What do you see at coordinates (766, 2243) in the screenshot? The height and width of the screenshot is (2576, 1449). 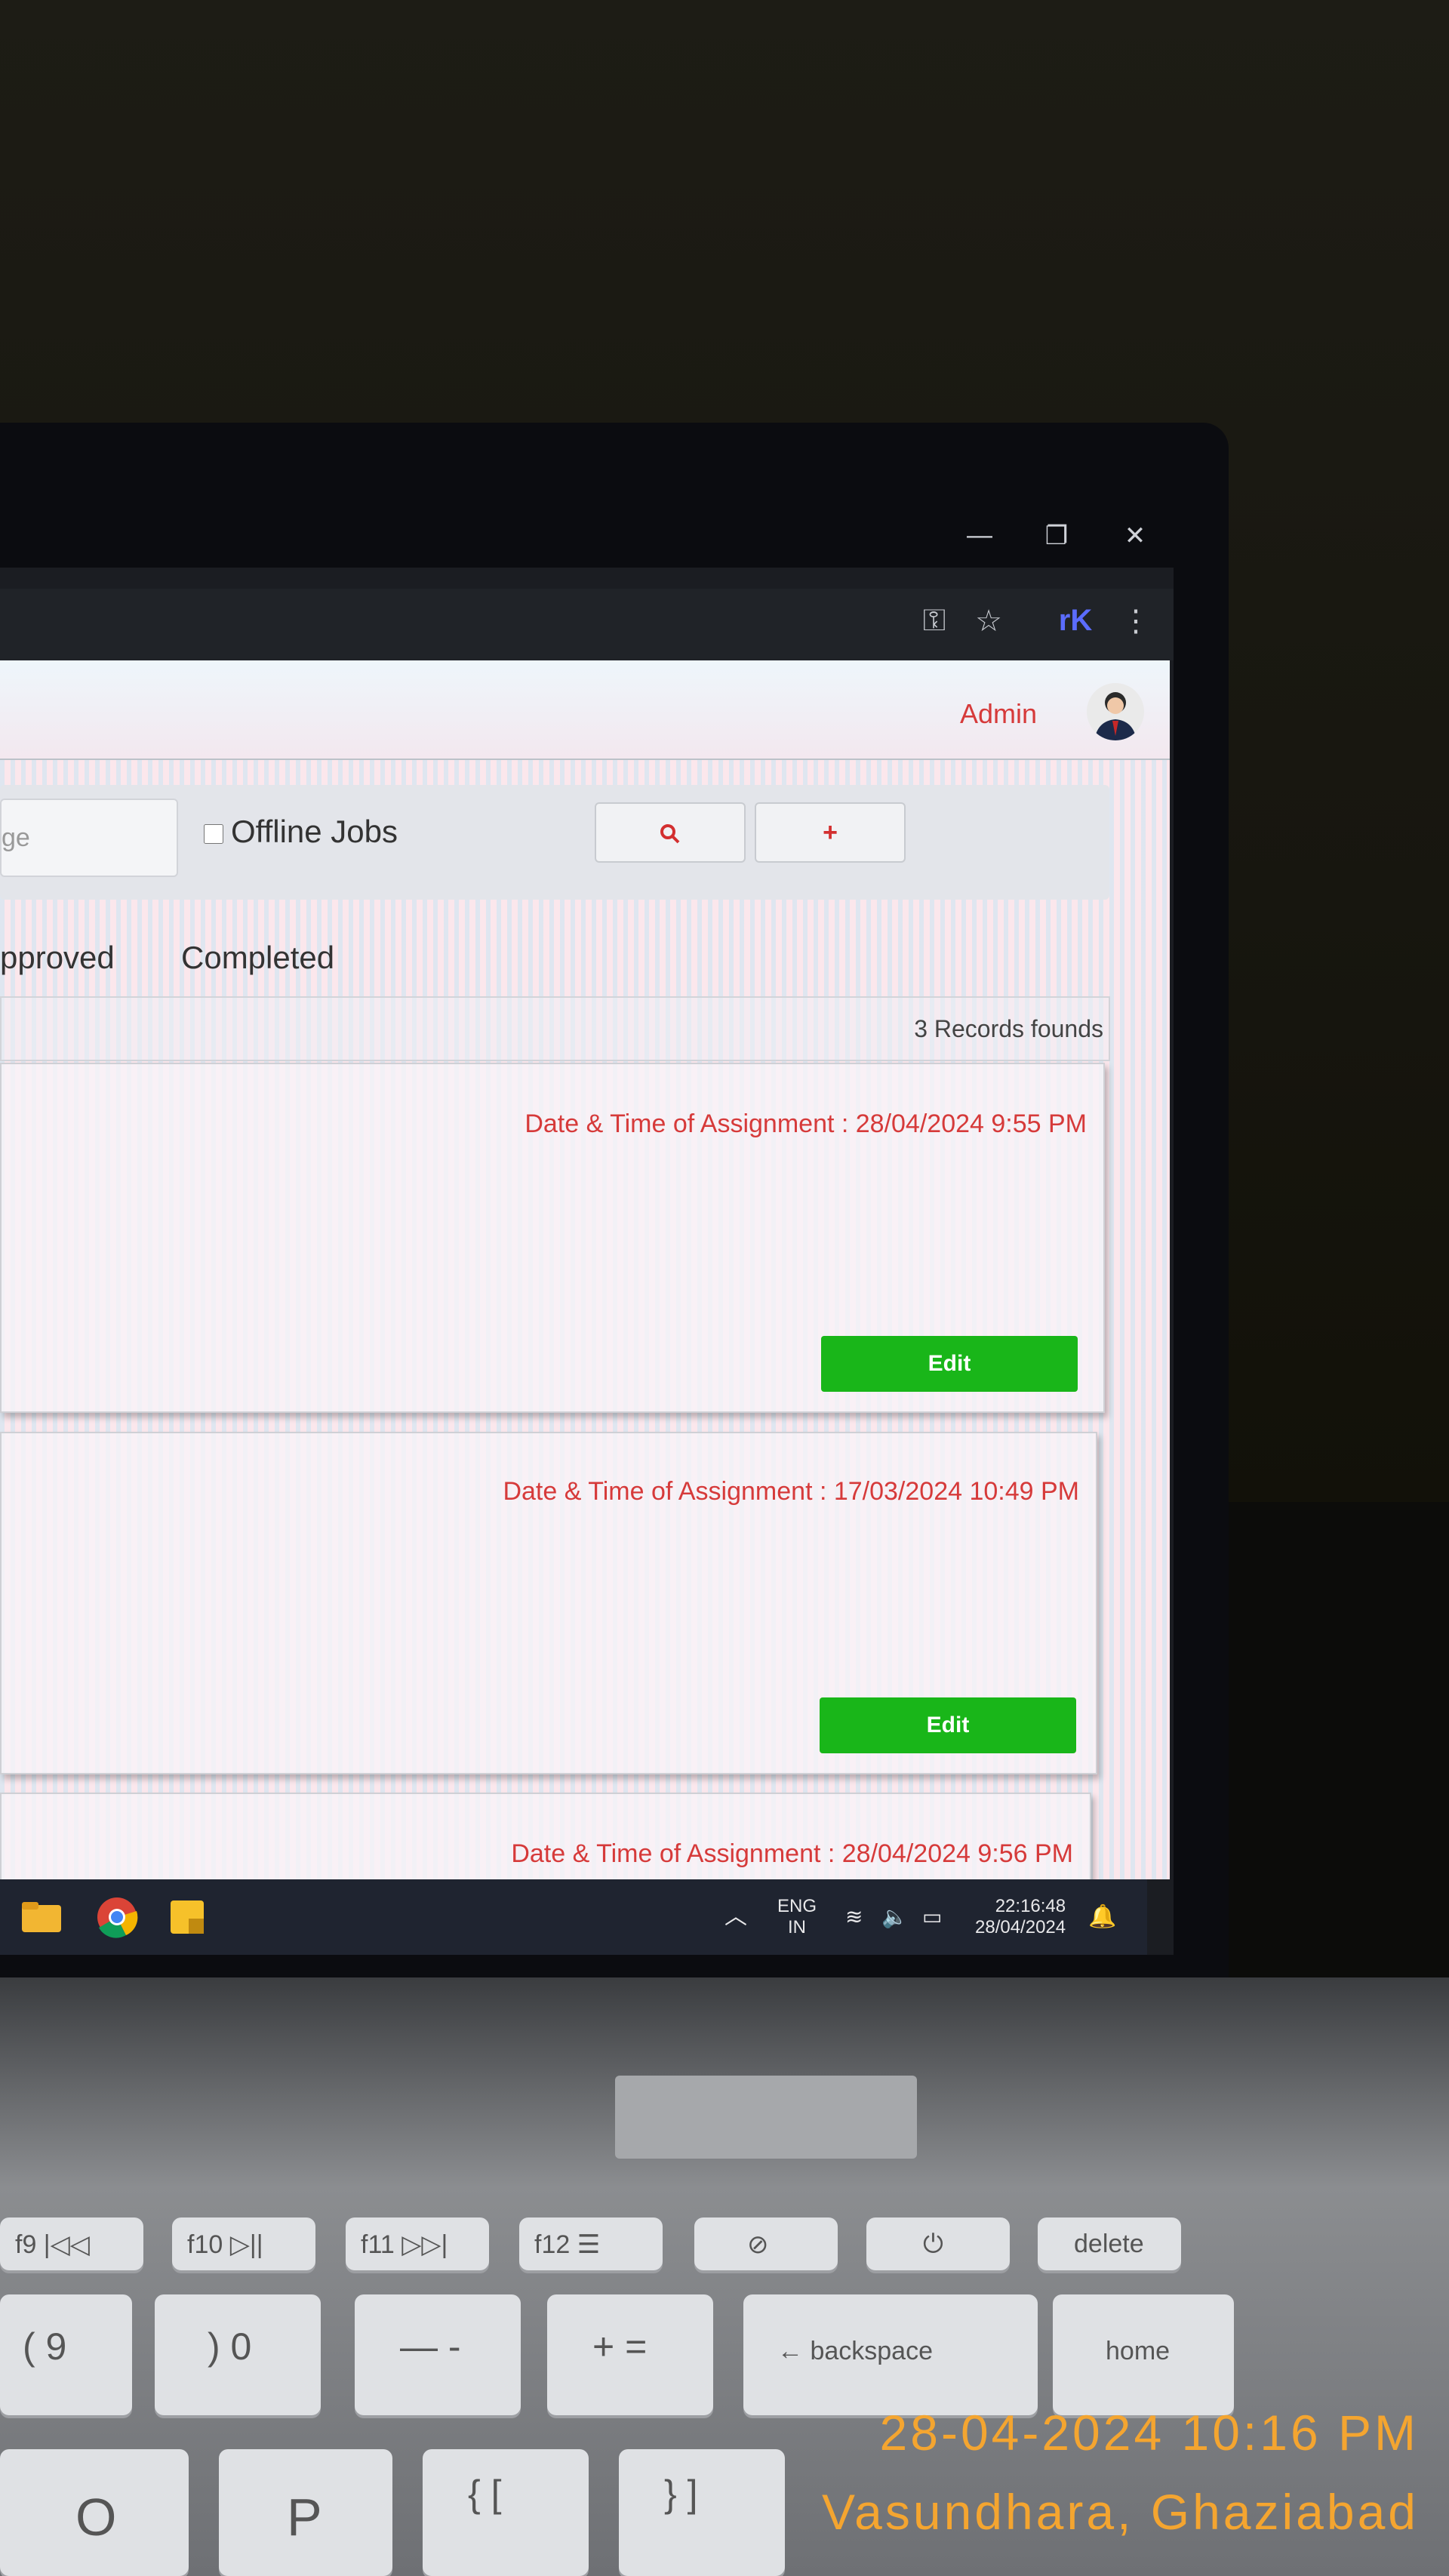 I see `key-camera: ⊘` at bounding box center [766, 2243].